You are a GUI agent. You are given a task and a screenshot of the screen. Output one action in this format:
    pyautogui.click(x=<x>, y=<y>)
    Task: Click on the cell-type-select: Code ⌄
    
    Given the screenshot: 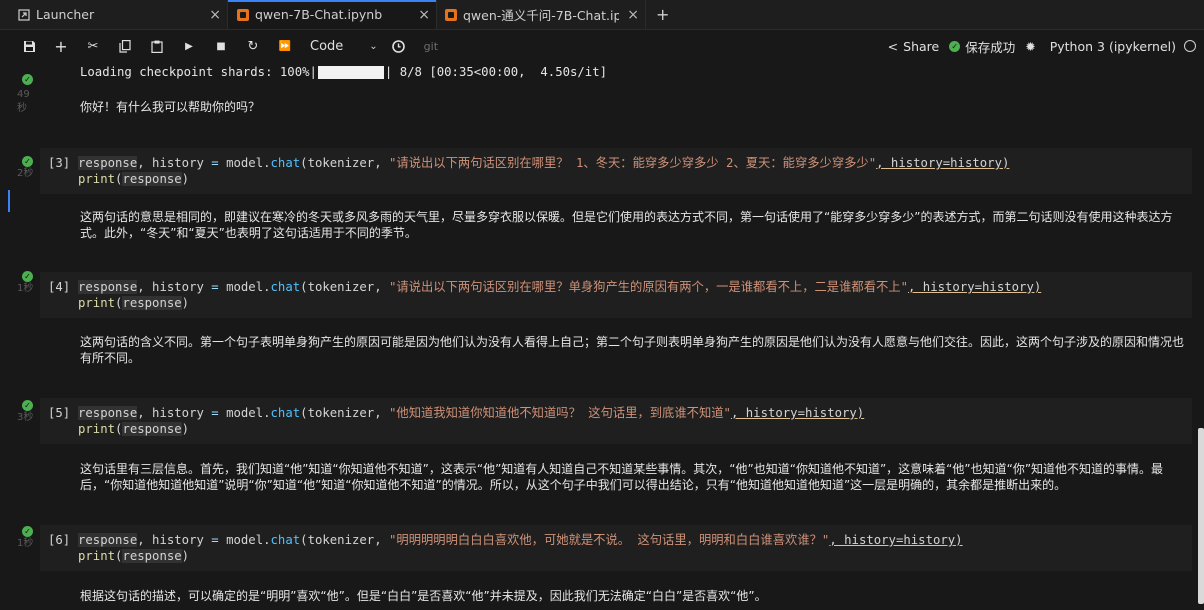 What is the action you would take?
    pyautogui.click(x=344, y=46)
    